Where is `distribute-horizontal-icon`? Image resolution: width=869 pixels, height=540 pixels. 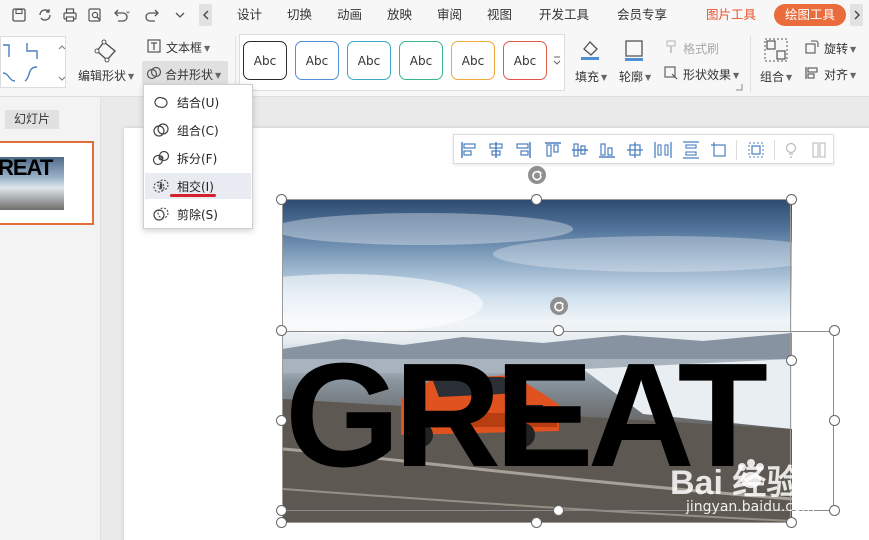
distribute-horizontal-icon is located at coordinates (663, 150).